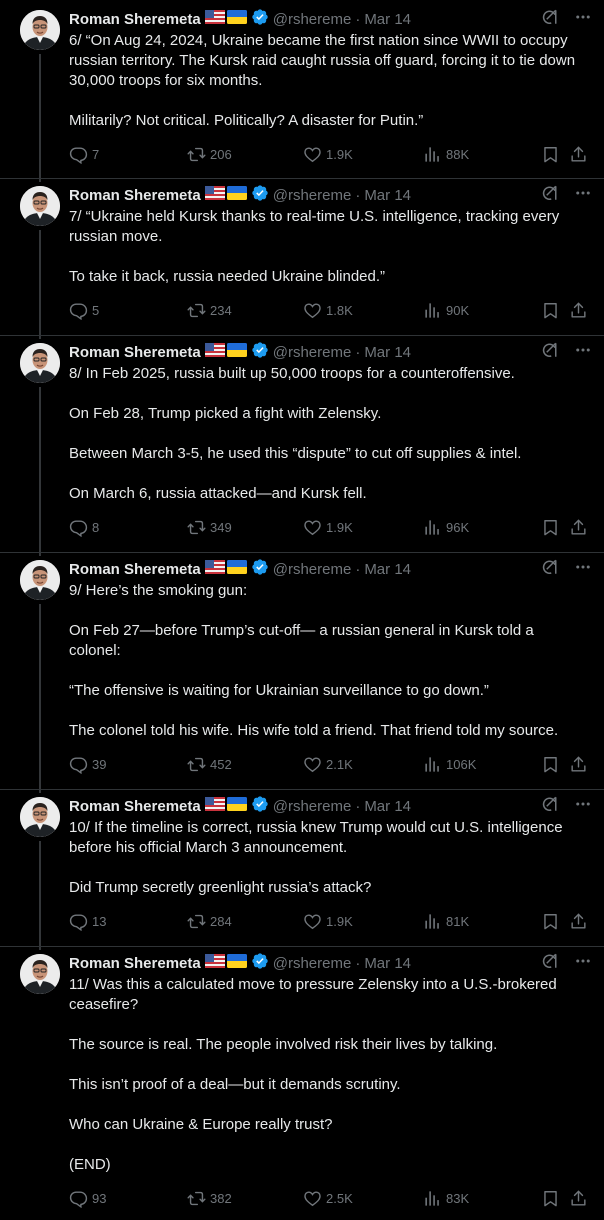 The height and width of the screenshot is (1220, 604). I want to click on reply-button: 39, so click(87, 764).